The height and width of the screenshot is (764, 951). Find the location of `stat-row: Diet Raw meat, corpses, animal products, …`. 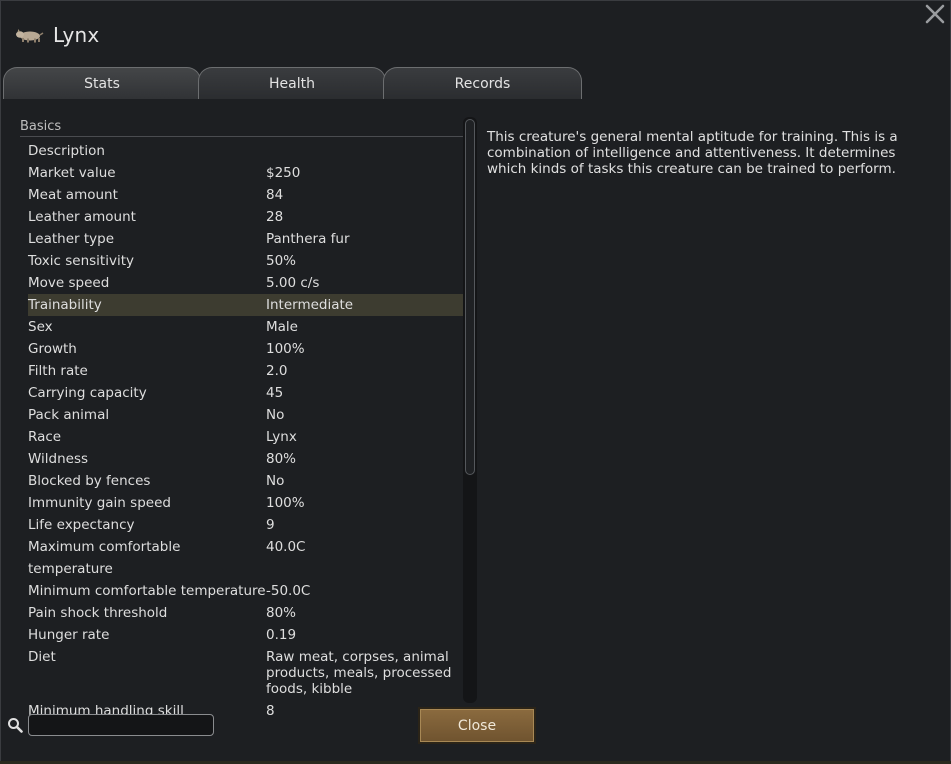

stat-row: Diet Raw meat, corpses, animal products, … is located at coordinates (245, 673).